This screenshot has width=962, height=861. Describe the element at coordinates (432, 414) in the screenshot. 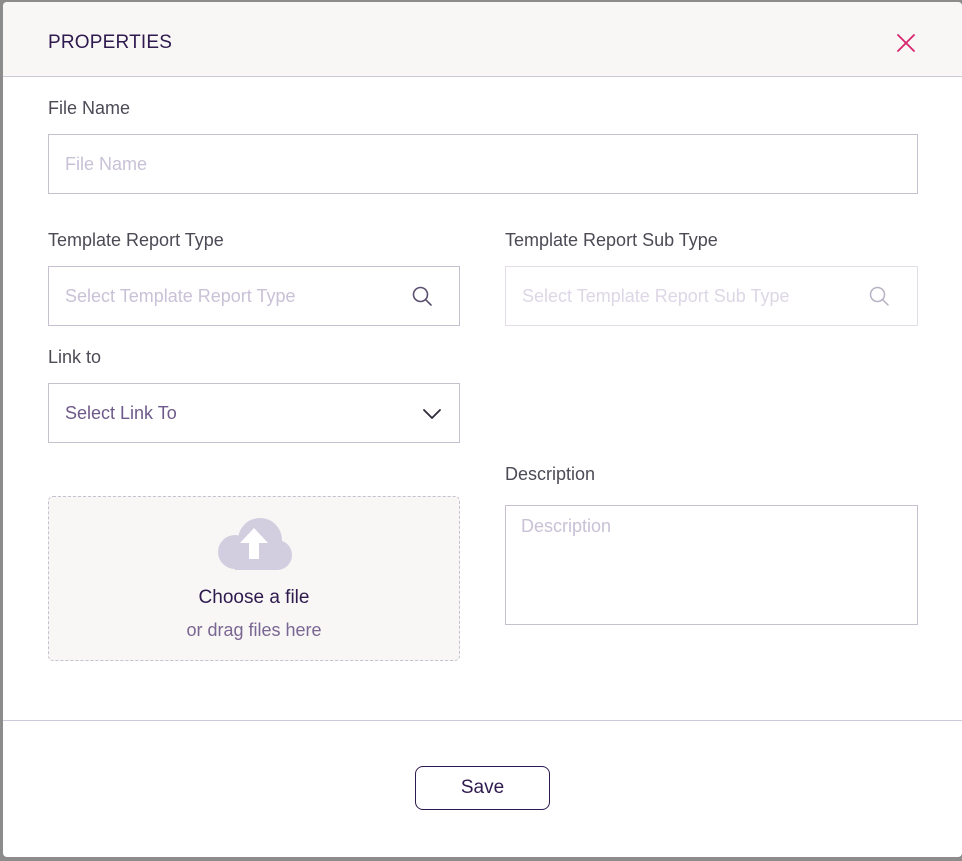

I see `chevron-down-icon` at that location.